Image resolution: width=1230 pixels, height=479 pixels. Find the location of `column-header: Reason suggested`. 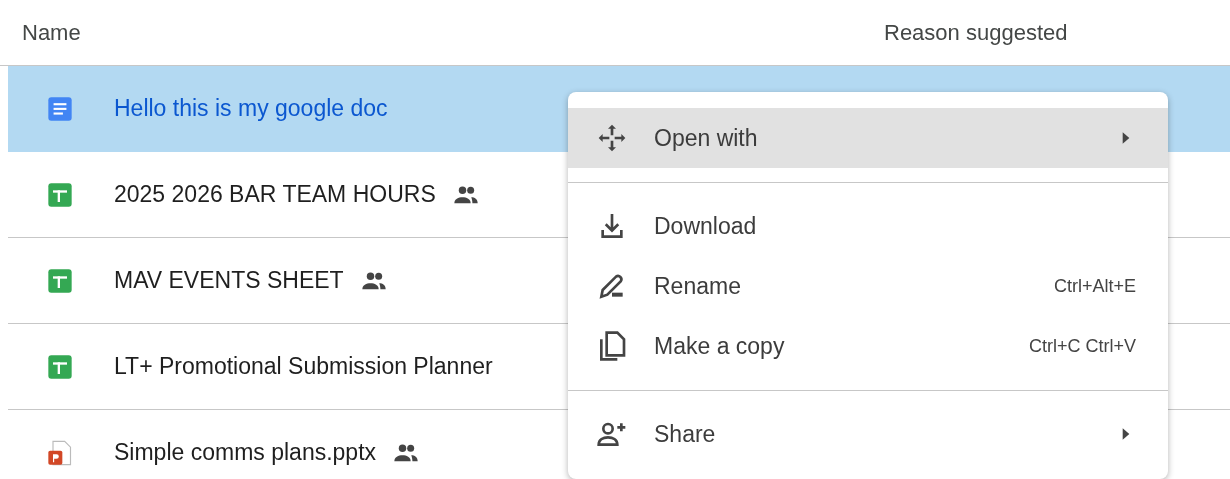

column-header: Reason suggested is located at coordinates (976, 33).